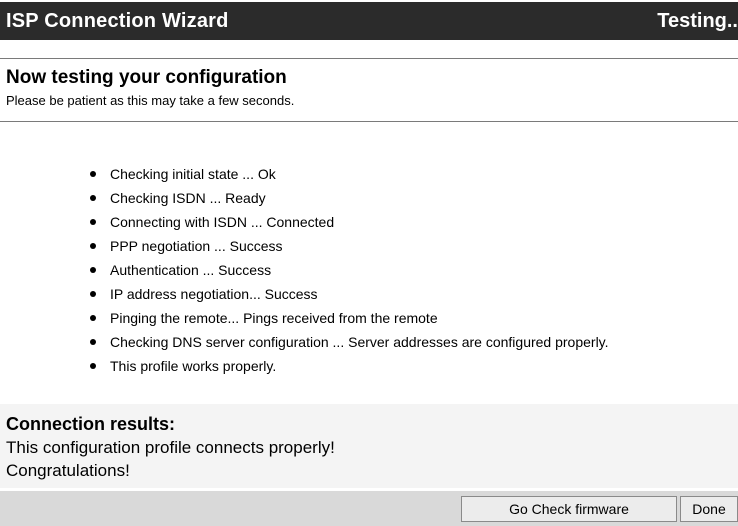 This screenshot has height=526, width=738. I want to click on wizard-status: Testing.., so click(697, 21).